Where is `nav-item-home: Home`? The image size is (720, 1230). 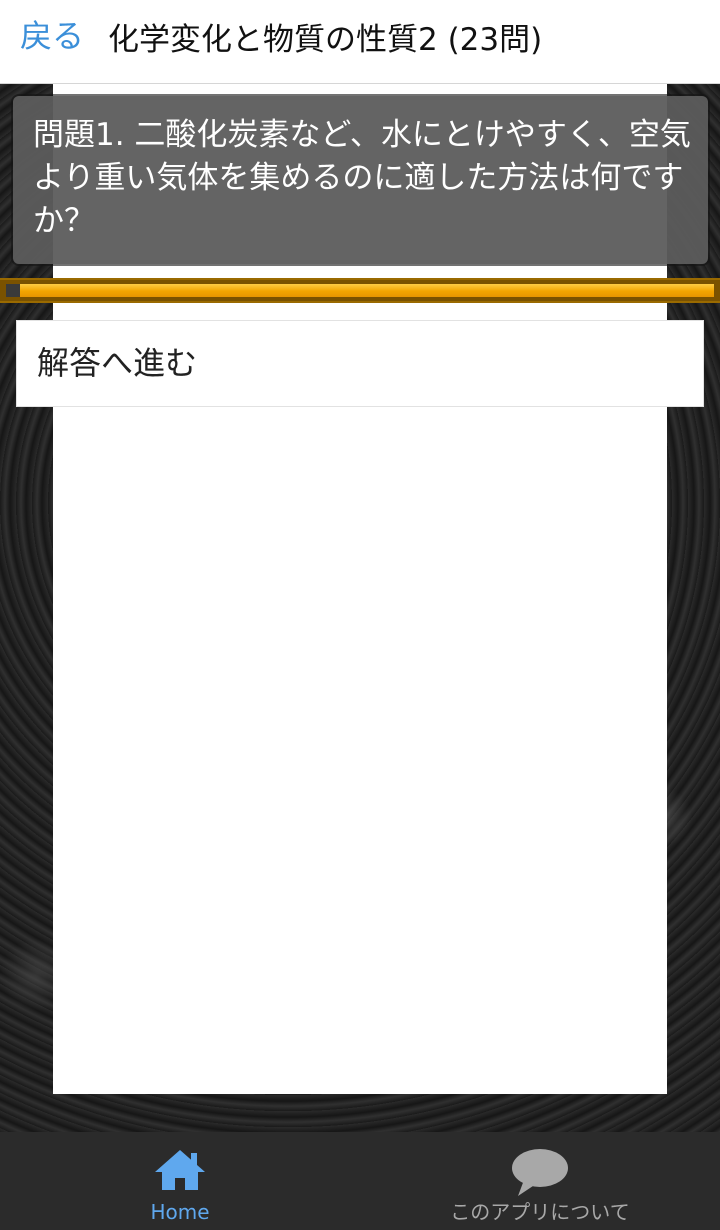 nav-item-home: Home is located at coordinates (180, 1181).